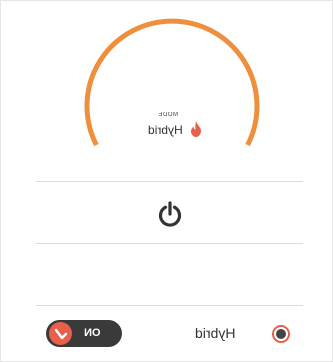  I want to click on mode-value: Hybrid, so click(165, 130).